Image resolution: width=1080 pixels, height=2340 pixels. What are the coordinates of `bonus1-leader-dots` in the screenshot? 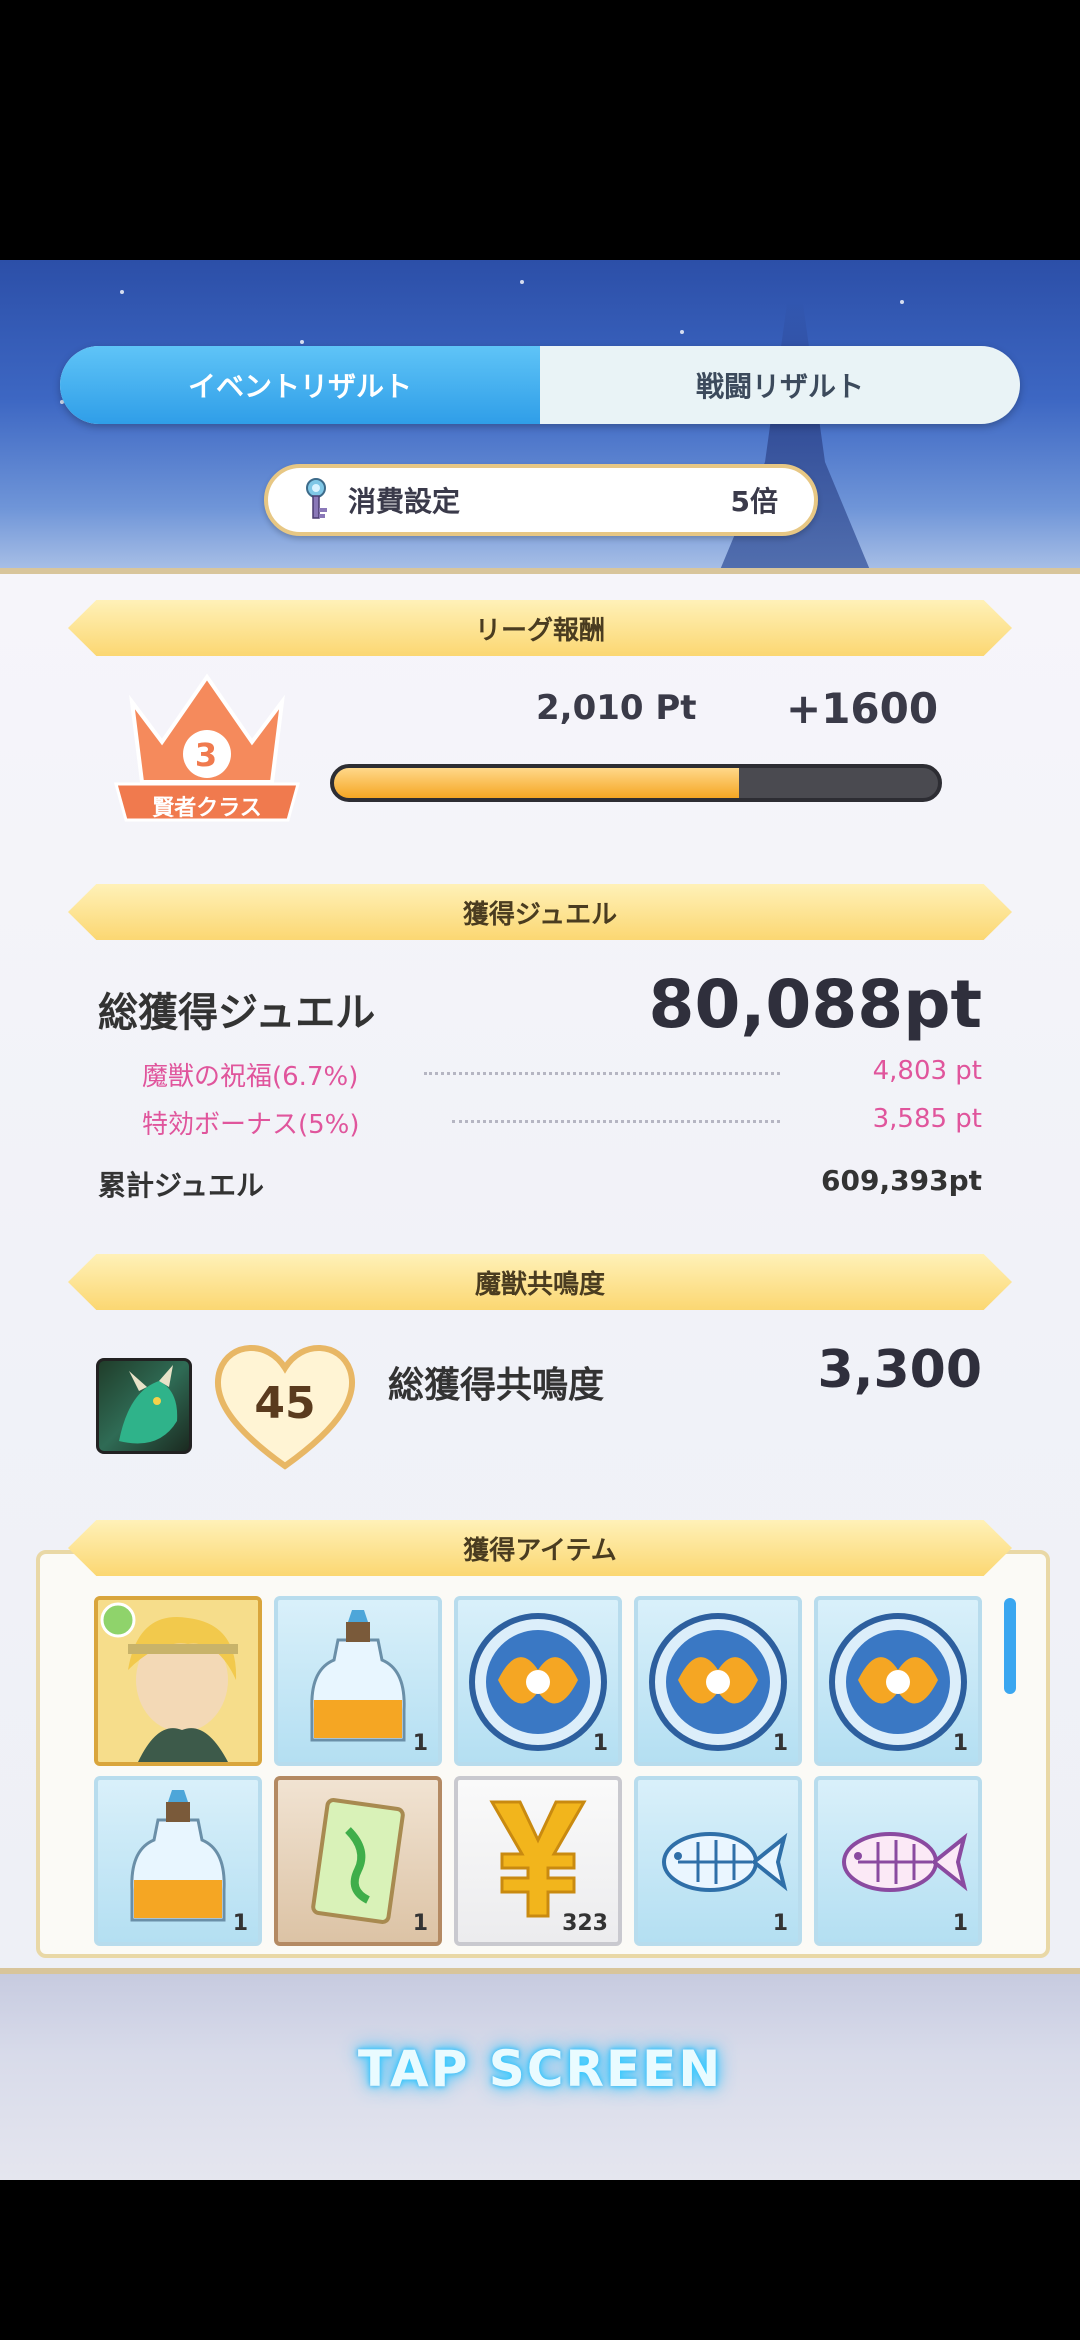 It's located at (602, 1073).